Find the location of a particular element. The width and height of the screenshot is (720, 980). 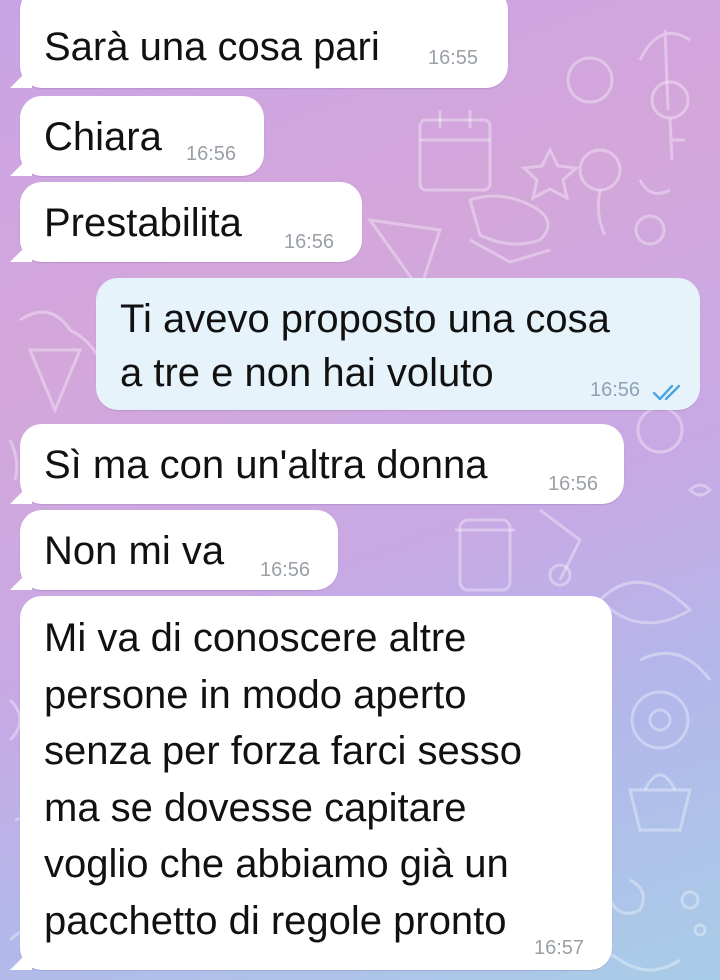

incoming-message: Prestabilita 16:56 is located at coordinates (186, 222).